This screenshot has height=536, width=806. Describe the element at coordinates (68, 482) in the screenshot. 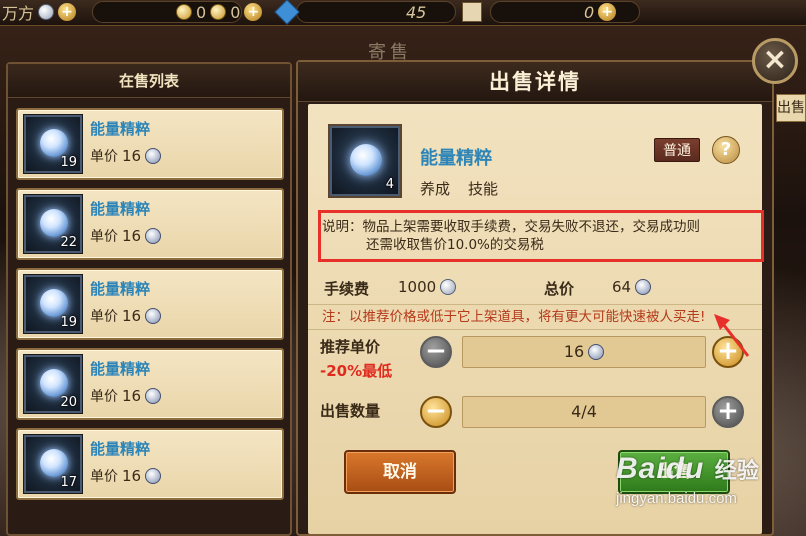

I see `item-count: 17` at that location.